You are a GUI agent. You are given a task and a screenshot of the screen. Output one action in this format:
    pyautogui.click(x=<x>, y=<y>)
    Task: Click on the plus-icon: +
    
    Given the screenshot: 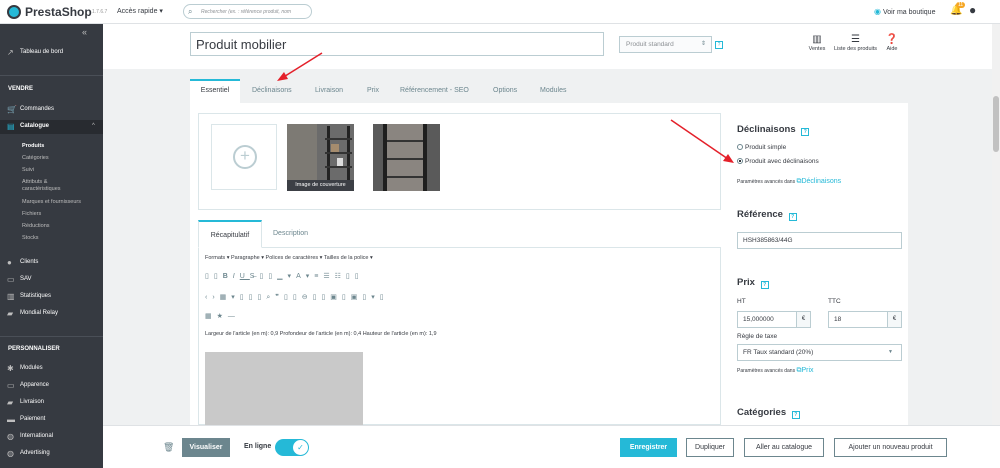 What is the action you would take?
    pyautogui.click(x=245, y=157)
    